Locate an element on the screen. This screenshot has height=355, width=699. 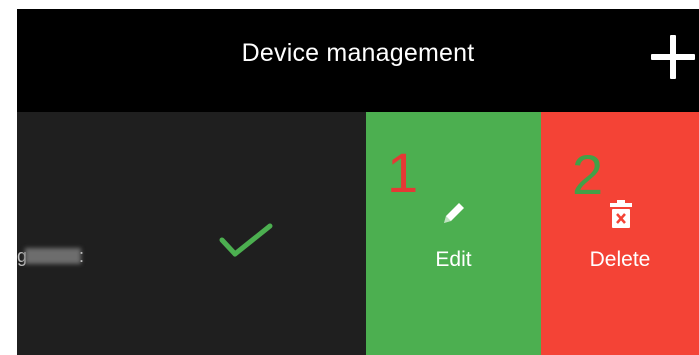
edit-label: Edit is located at coordinates (453, 259).